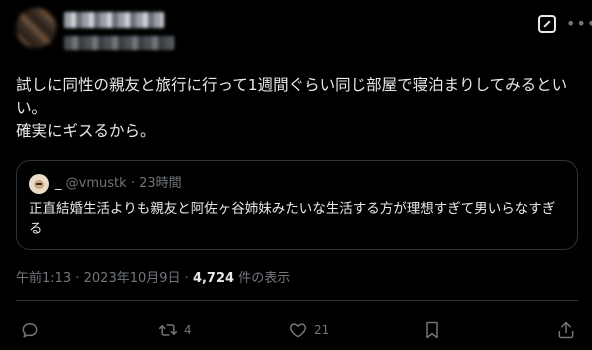  What do you see at coordinates (160, 183) in the screenshot?
I see `quoted-time: 23時間` at bounding box center [160, 183].